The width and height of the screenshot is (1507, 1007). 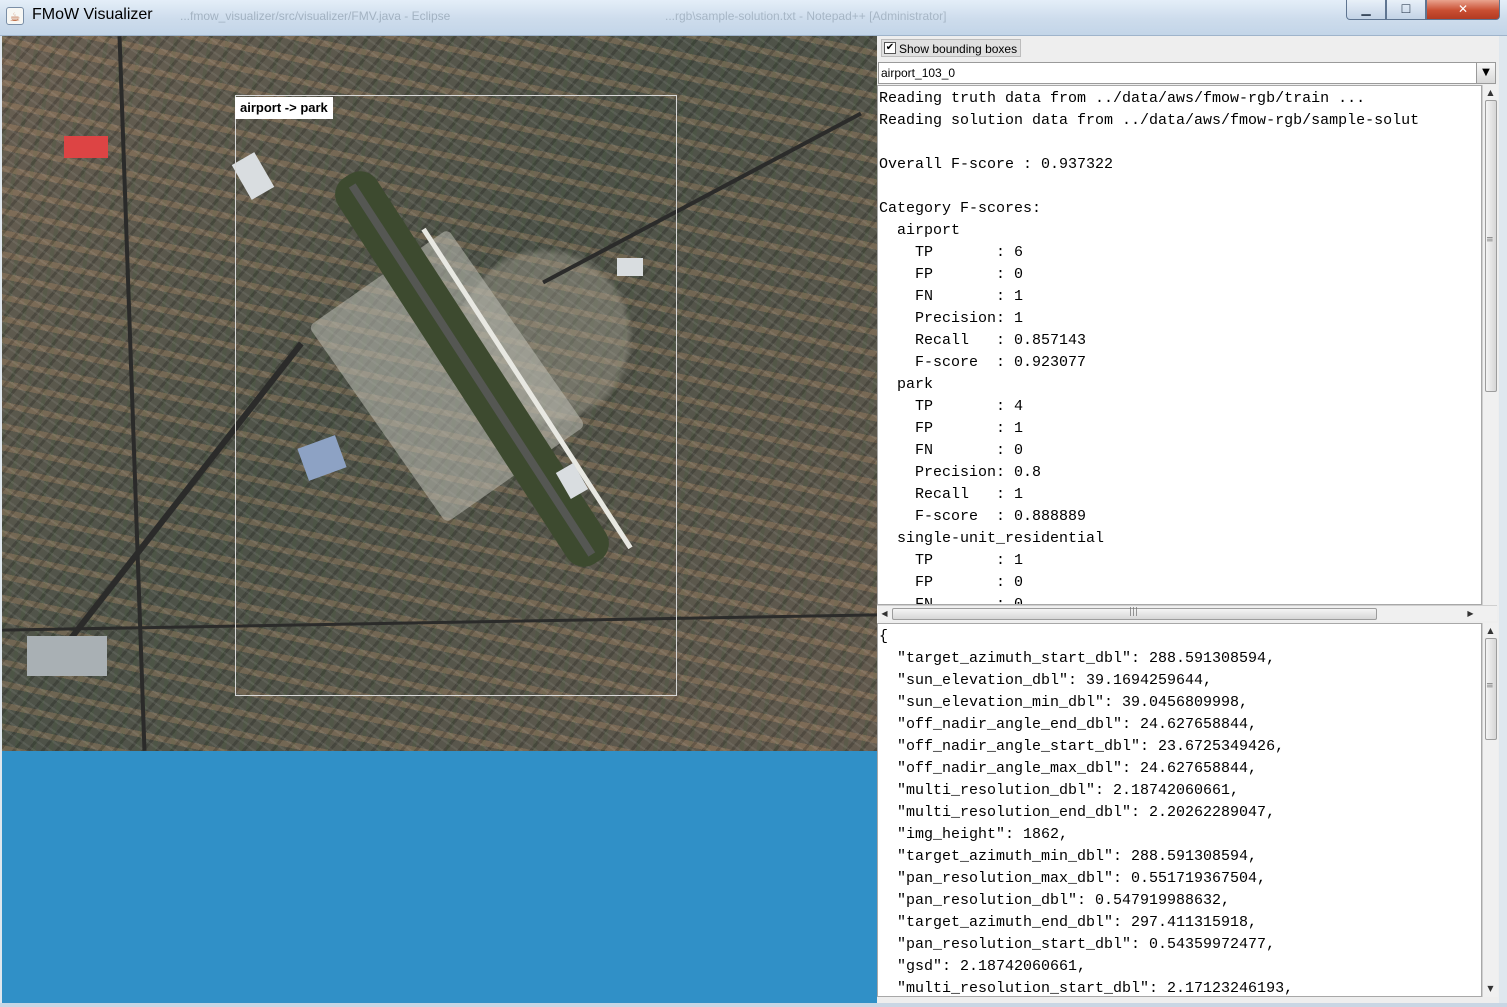 What do you see at coordinates (983, 966) in the screenshot?
I see `metadata-line: "gsd": 2.18742060661,` at bounding box center [983, 966].